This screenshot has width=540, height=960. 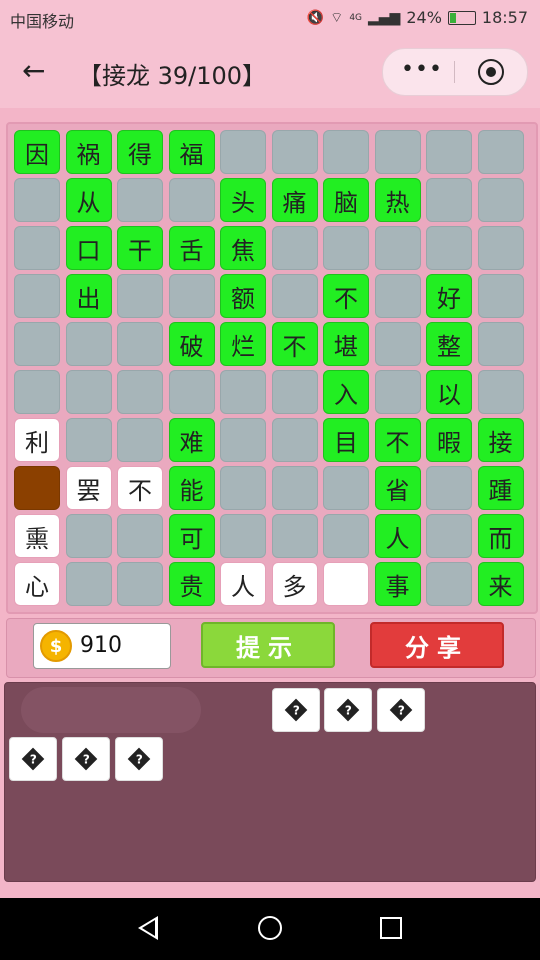 What do you see at coordinates (270, 18) in the screenshot?
I see `status-bar: 中国移动 🔇 ⌔ 4G ▂▄▆ 24% 18:57` at bounding box center [270, 18].